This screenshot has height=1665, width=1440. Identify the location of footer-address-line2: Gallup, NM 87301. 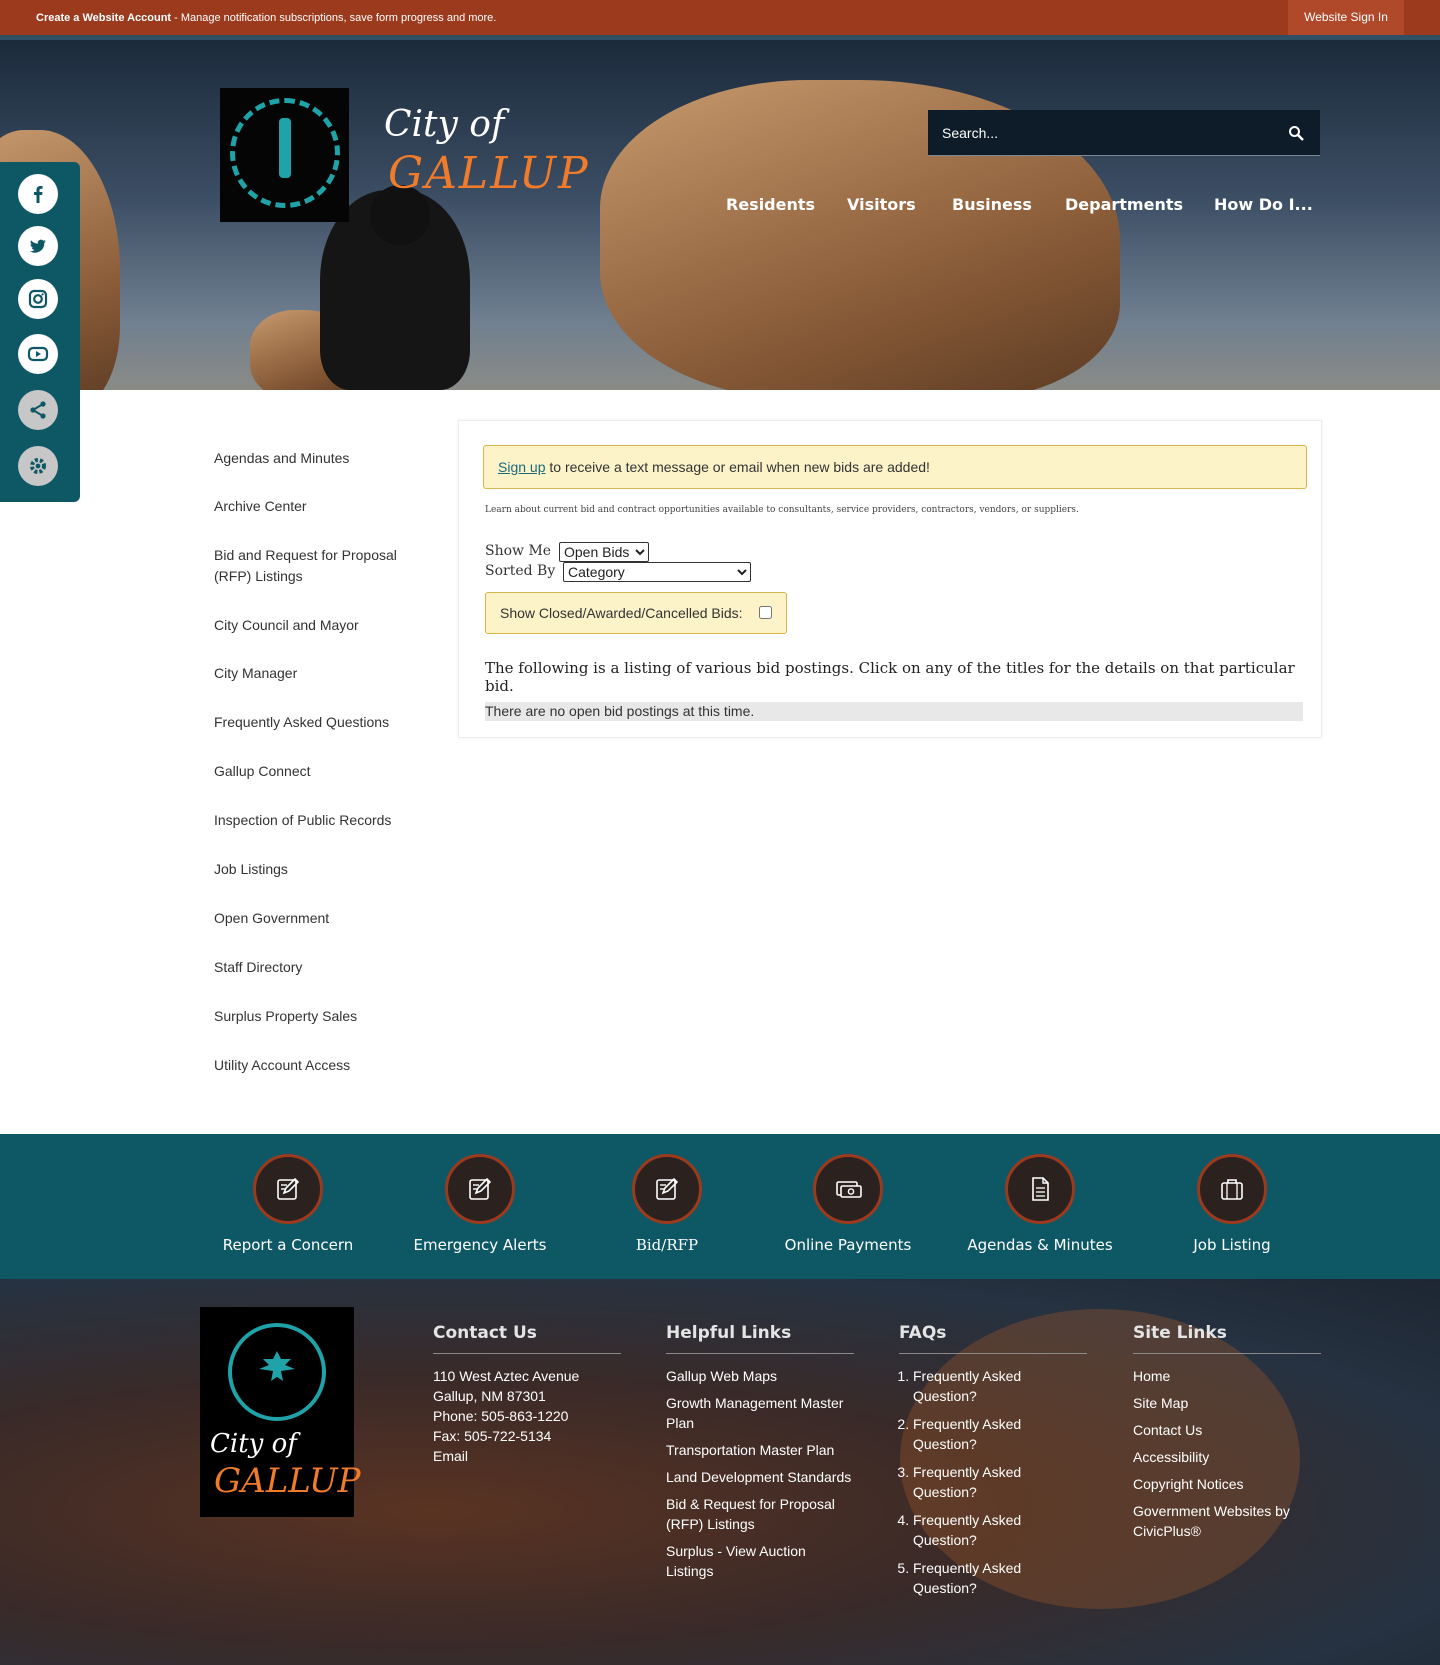
(489, 1396).